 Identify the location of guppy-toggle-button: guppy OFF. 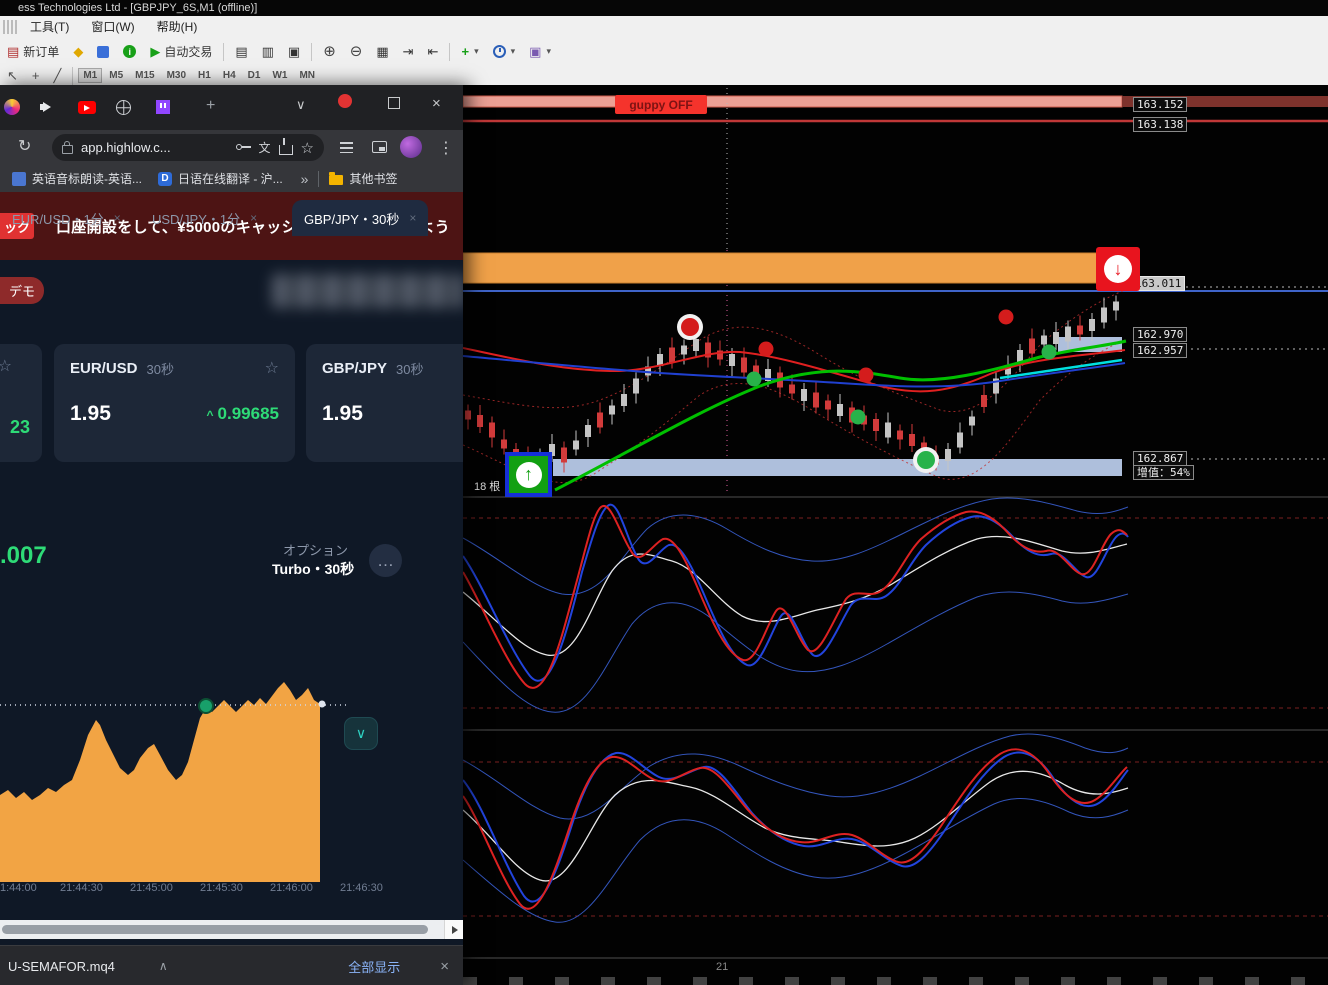
(661, 104).